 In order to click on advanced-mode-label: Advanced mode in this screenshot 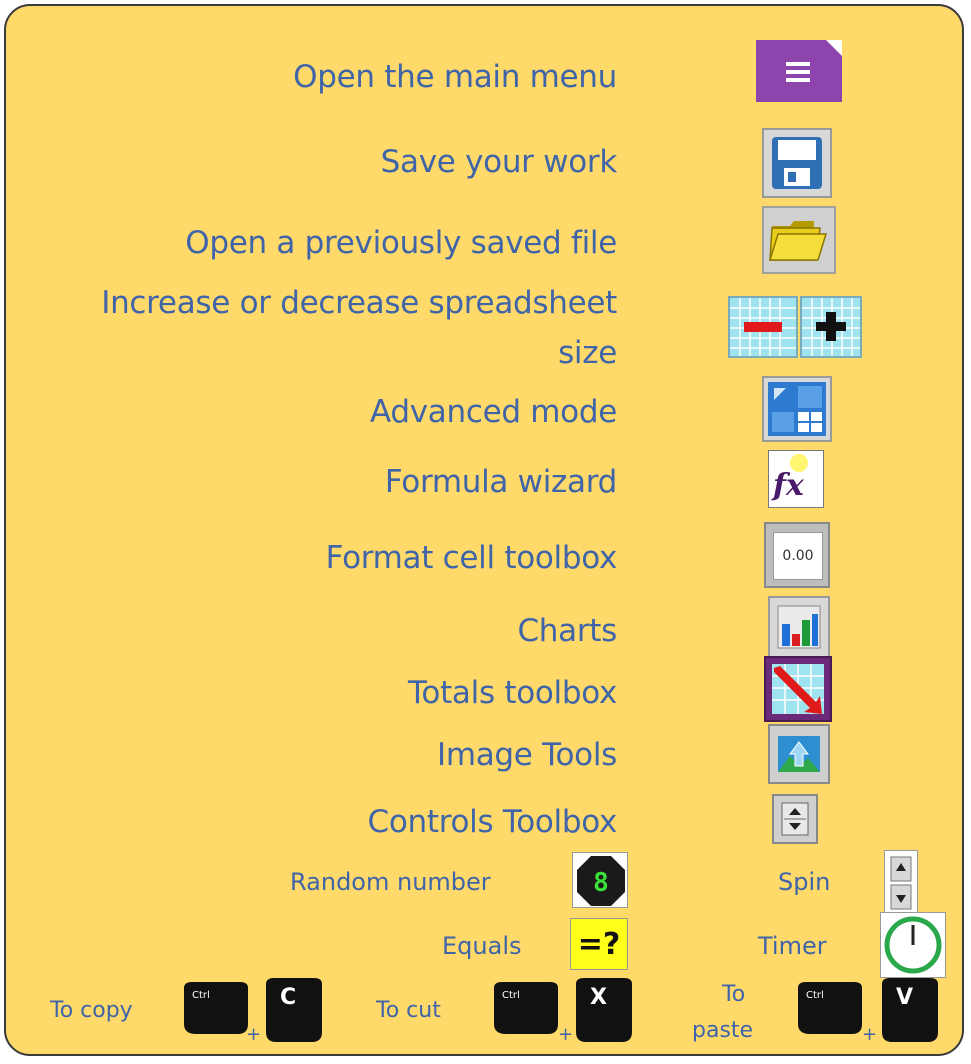, I will do `click(493, 412)`.